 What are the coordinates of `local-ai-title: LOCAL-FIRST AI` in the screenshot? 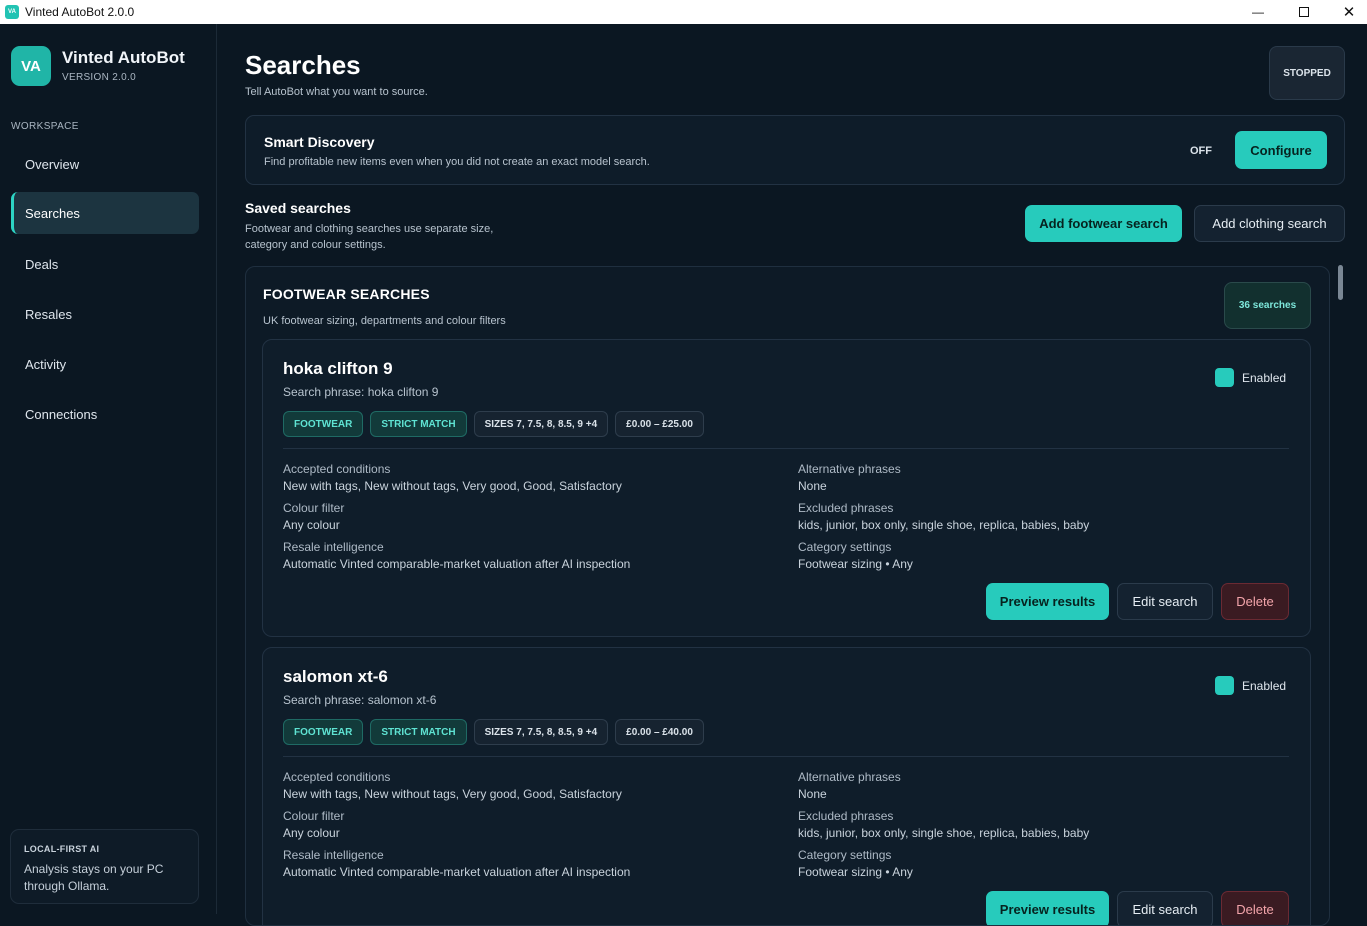 It's located at (62, 849).